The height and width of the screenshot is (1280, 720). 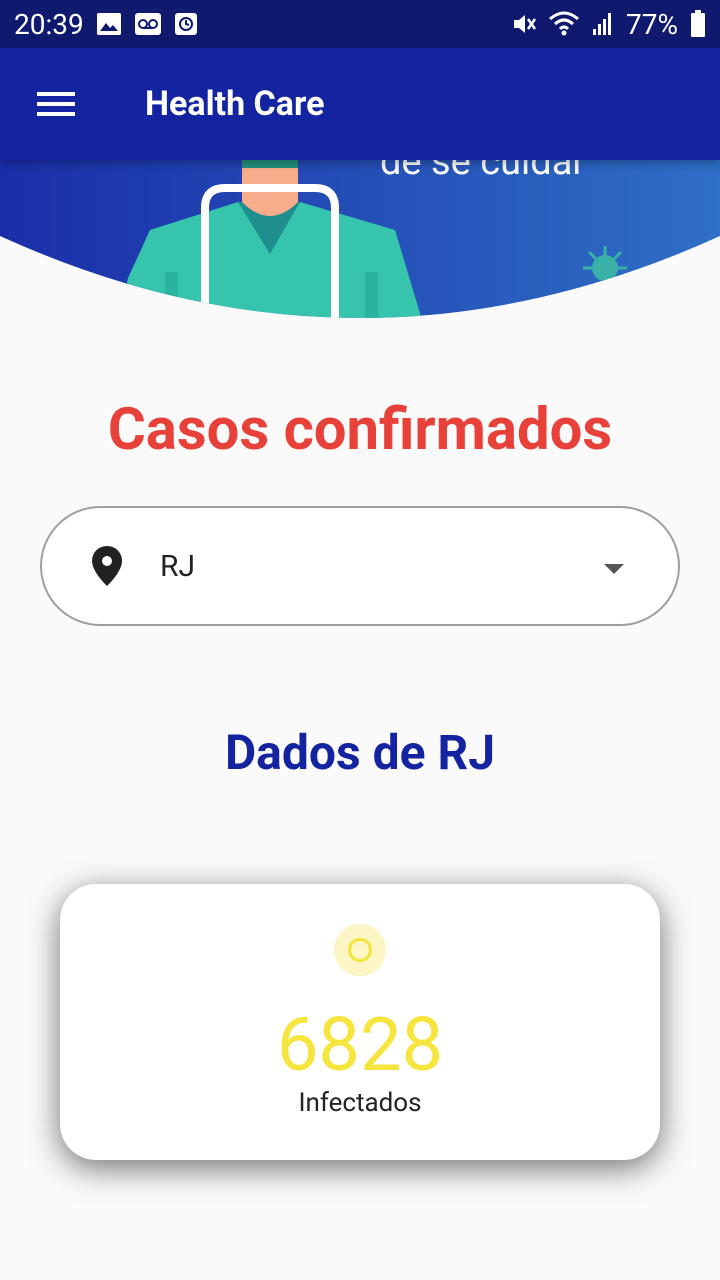 I want to click on status-bar: 20:39 77%, so click(x=360, y=24).